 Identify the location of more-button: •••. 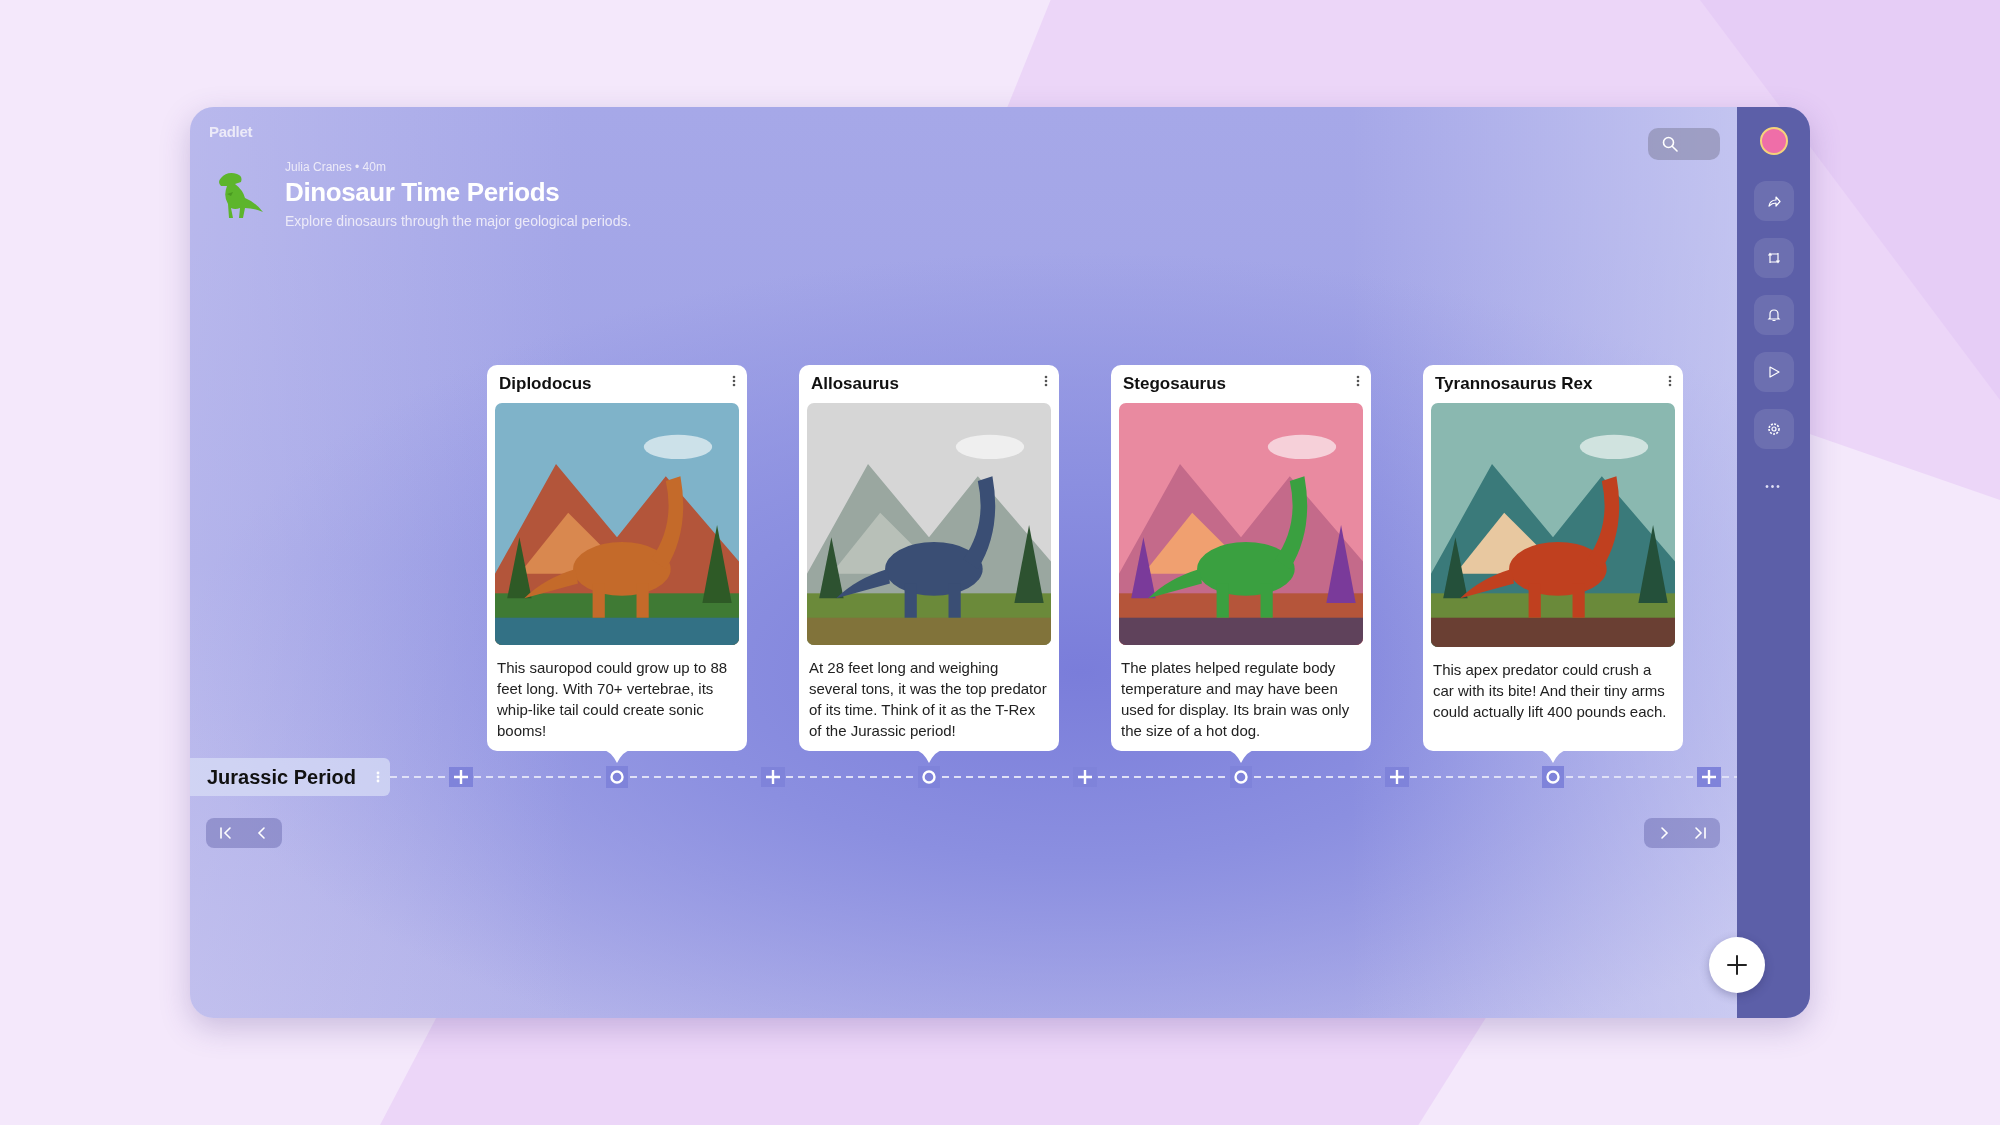
(1773, 486).